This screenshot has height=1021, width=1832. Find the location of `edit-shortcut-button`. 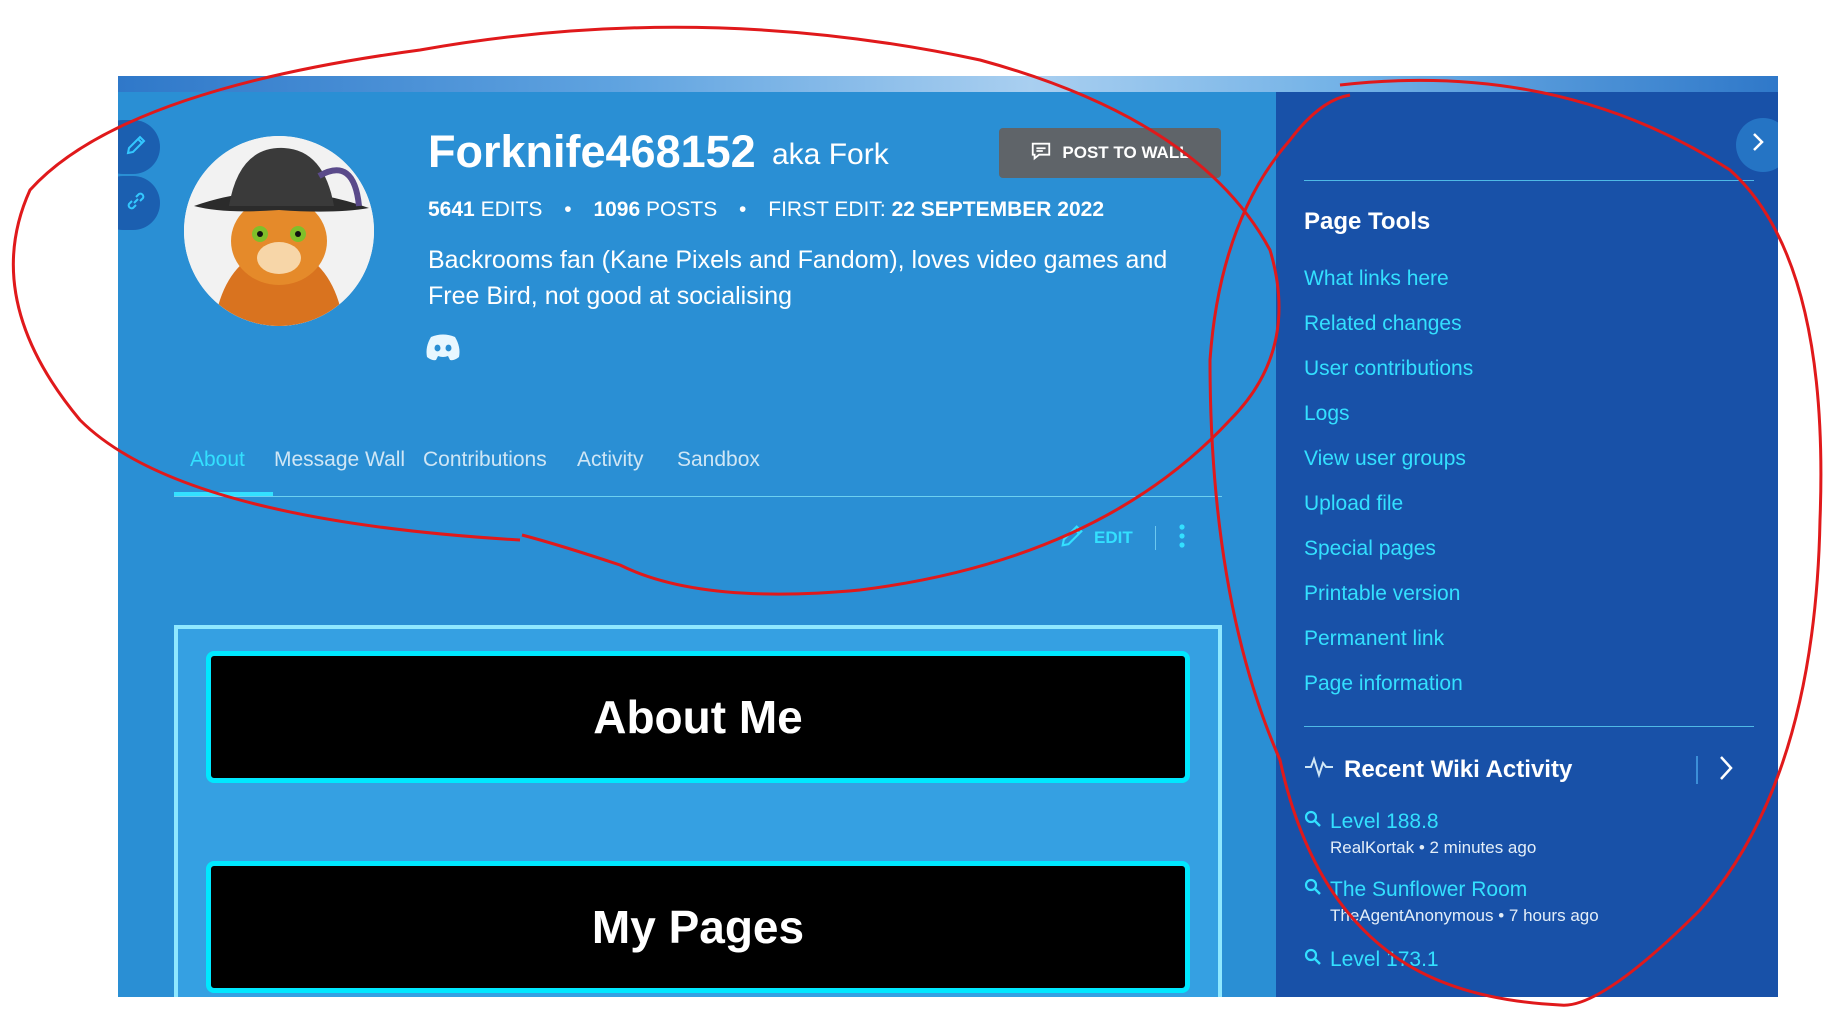

edit-shortcut-button is located at coordinates (139, 147).